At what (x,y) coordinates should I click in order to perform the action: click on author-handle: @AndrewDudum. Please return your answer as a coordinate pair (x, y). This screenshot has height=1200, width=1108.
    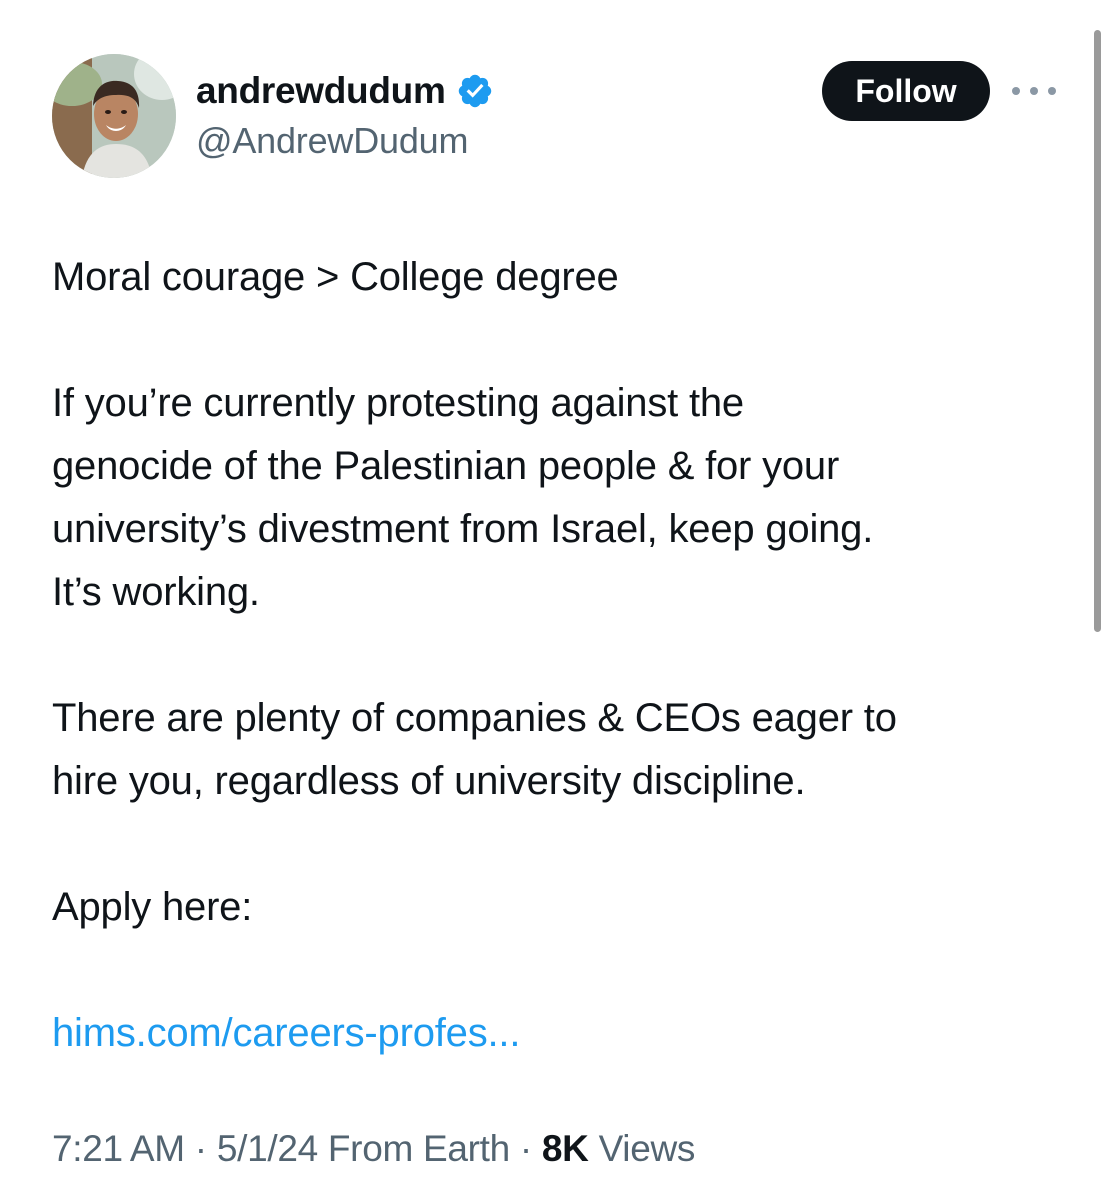
    Looking at the image, I should click on (332, 141).